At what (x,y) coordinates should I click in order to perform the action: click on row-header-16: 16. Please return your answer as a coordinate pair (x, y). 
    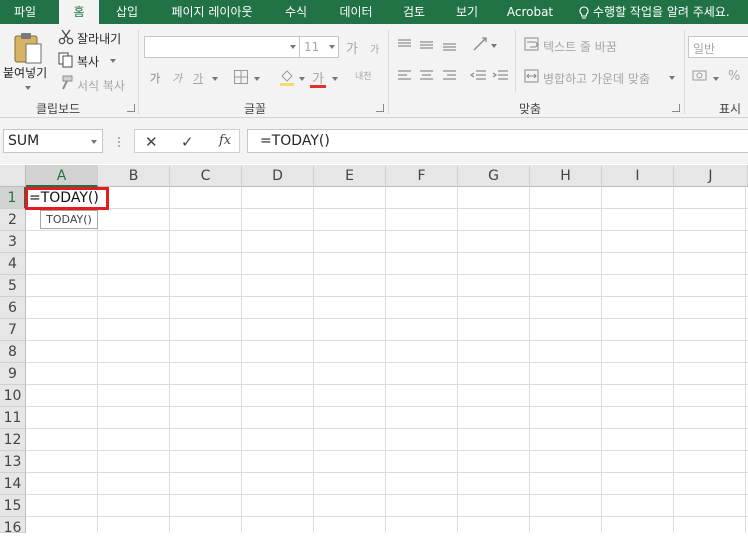
    Looking at the image, I should click on (13, 526).